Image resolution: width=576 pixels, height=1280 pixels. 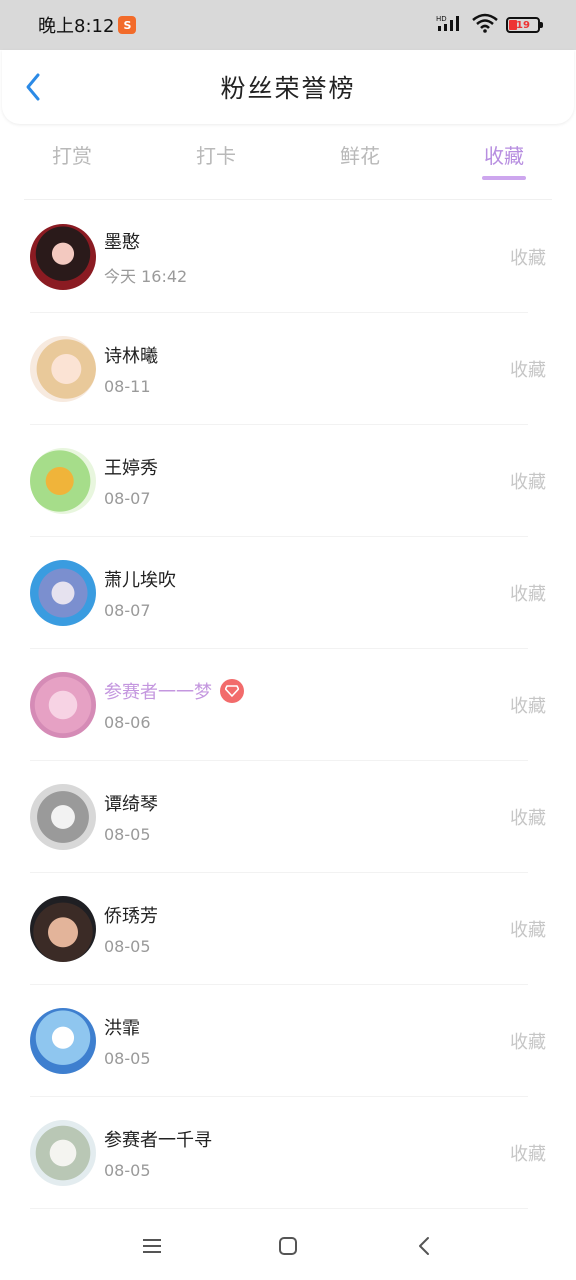 I want to click on name-line: 诗林曦, so click(x=131, y=355).